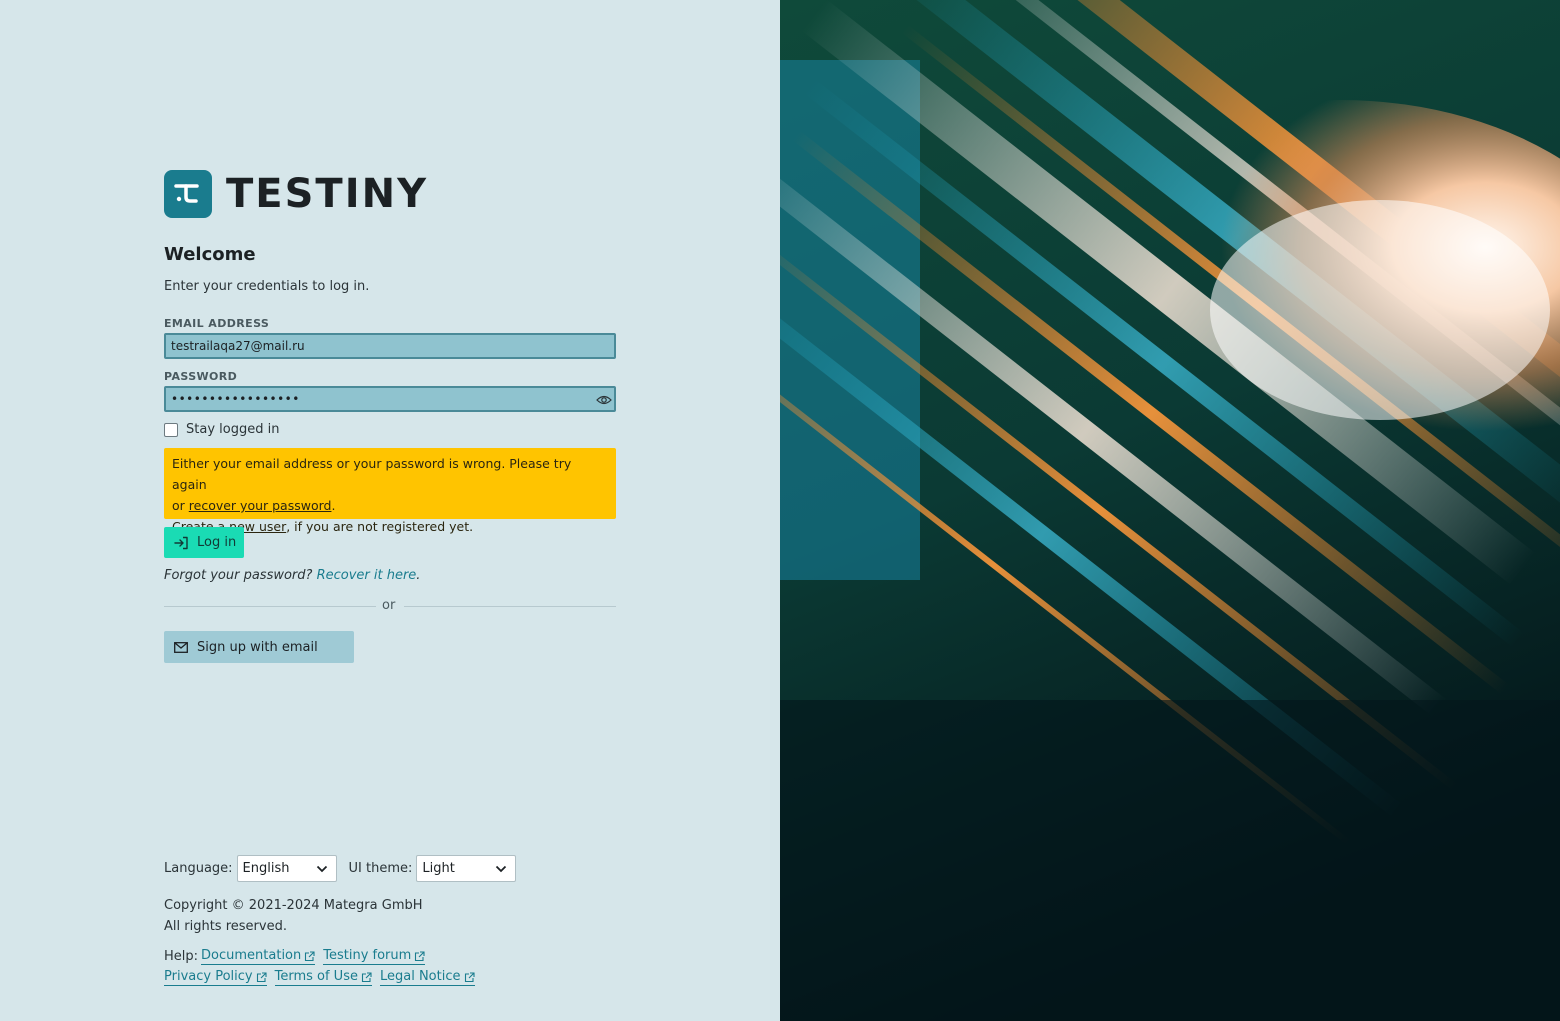 This screenshot has width=1560, height=1021. What do you see at coordinates (390, 399) in the screenshot?
I see `password-field: •••••••••••••••••` at bounding box center [390, 399].